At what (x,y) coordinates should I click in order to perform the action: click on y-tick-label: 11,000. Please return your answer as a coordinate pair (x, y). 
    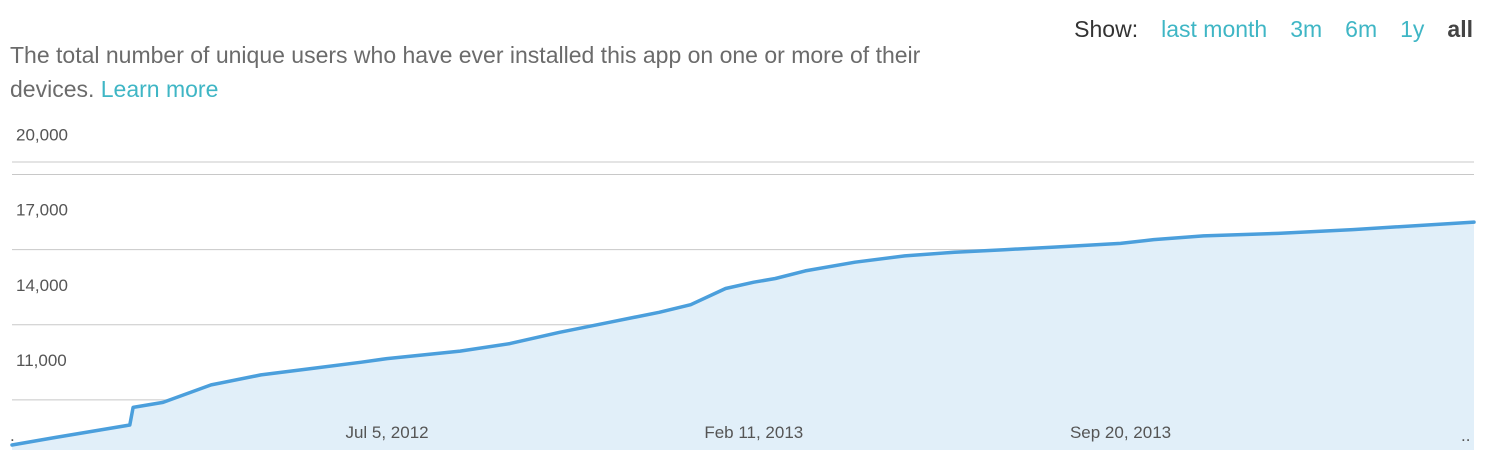
    Looking at the image, I should click on (41, 360).